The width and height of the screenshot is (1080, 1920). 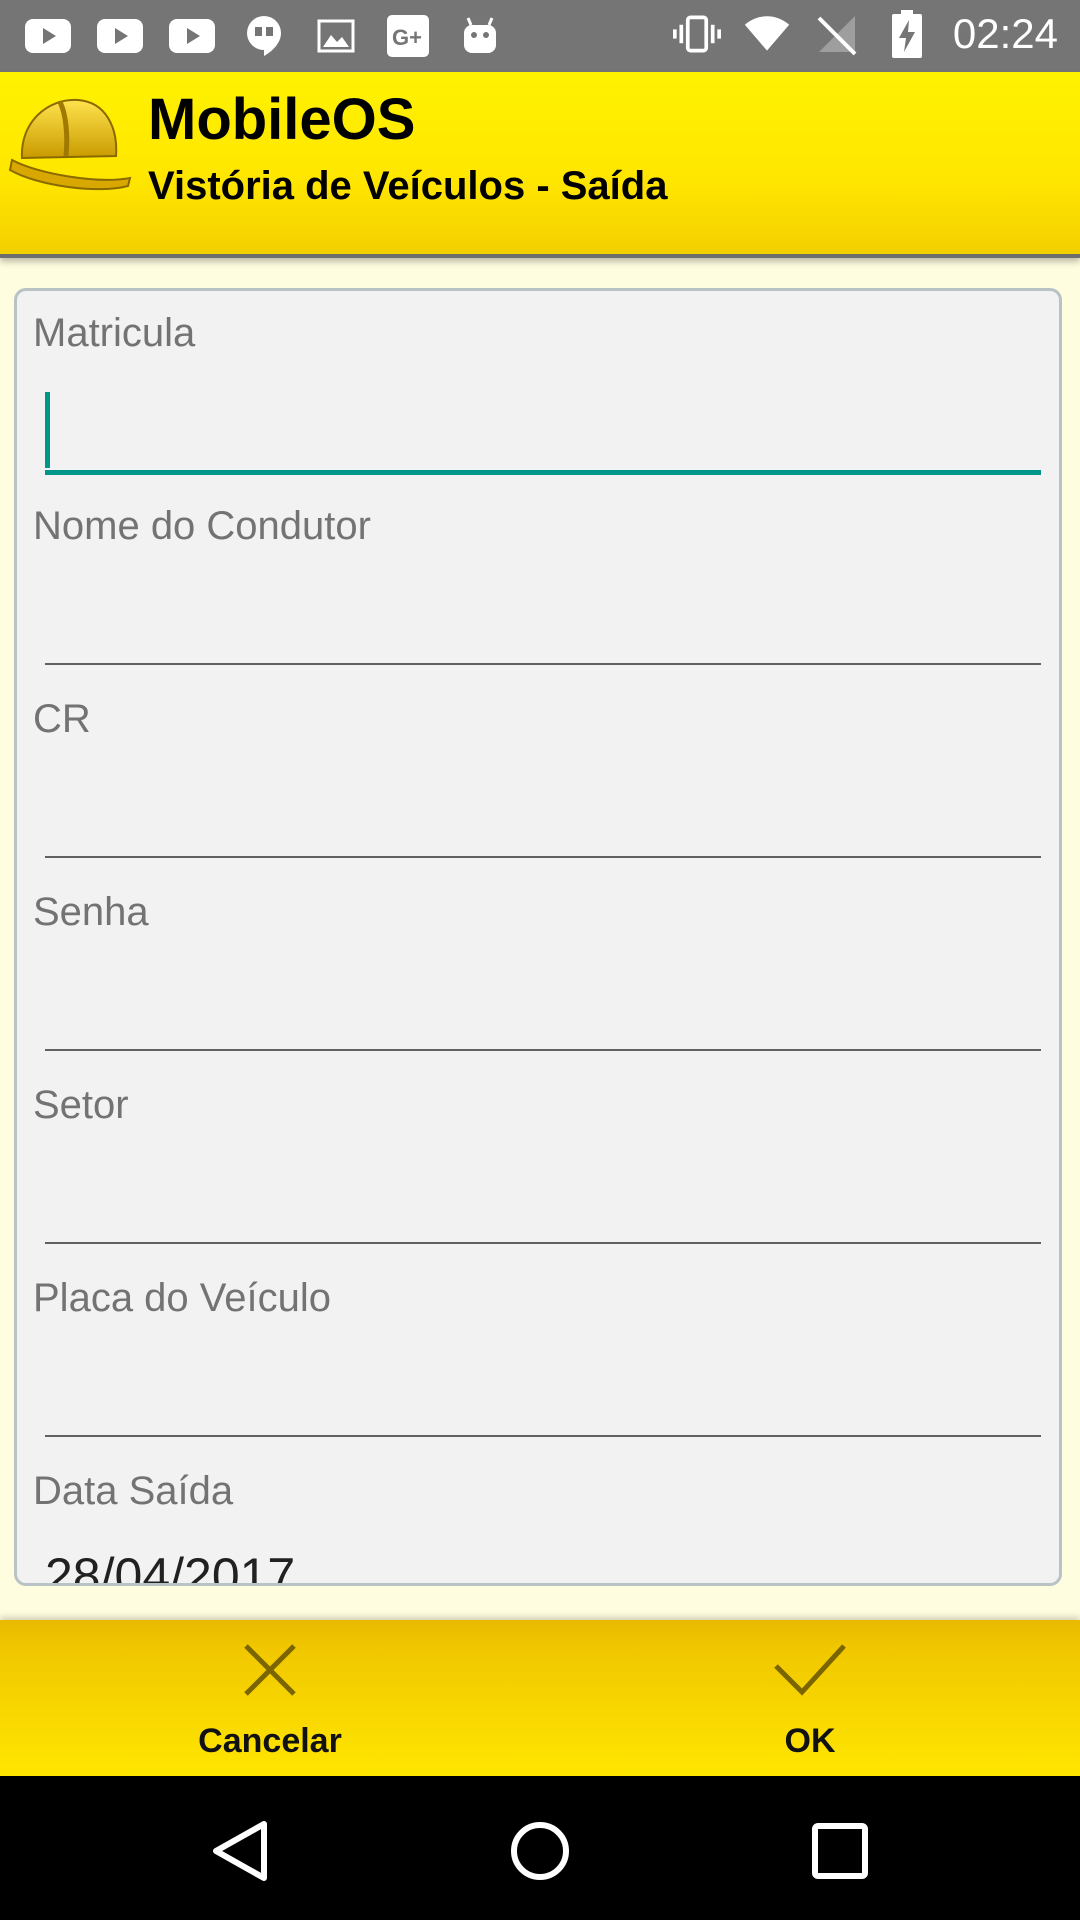 What do you see at coordinates (840, 1851) in the screenshot?
I see `recents-icon` at bounding box center [840, 1851].